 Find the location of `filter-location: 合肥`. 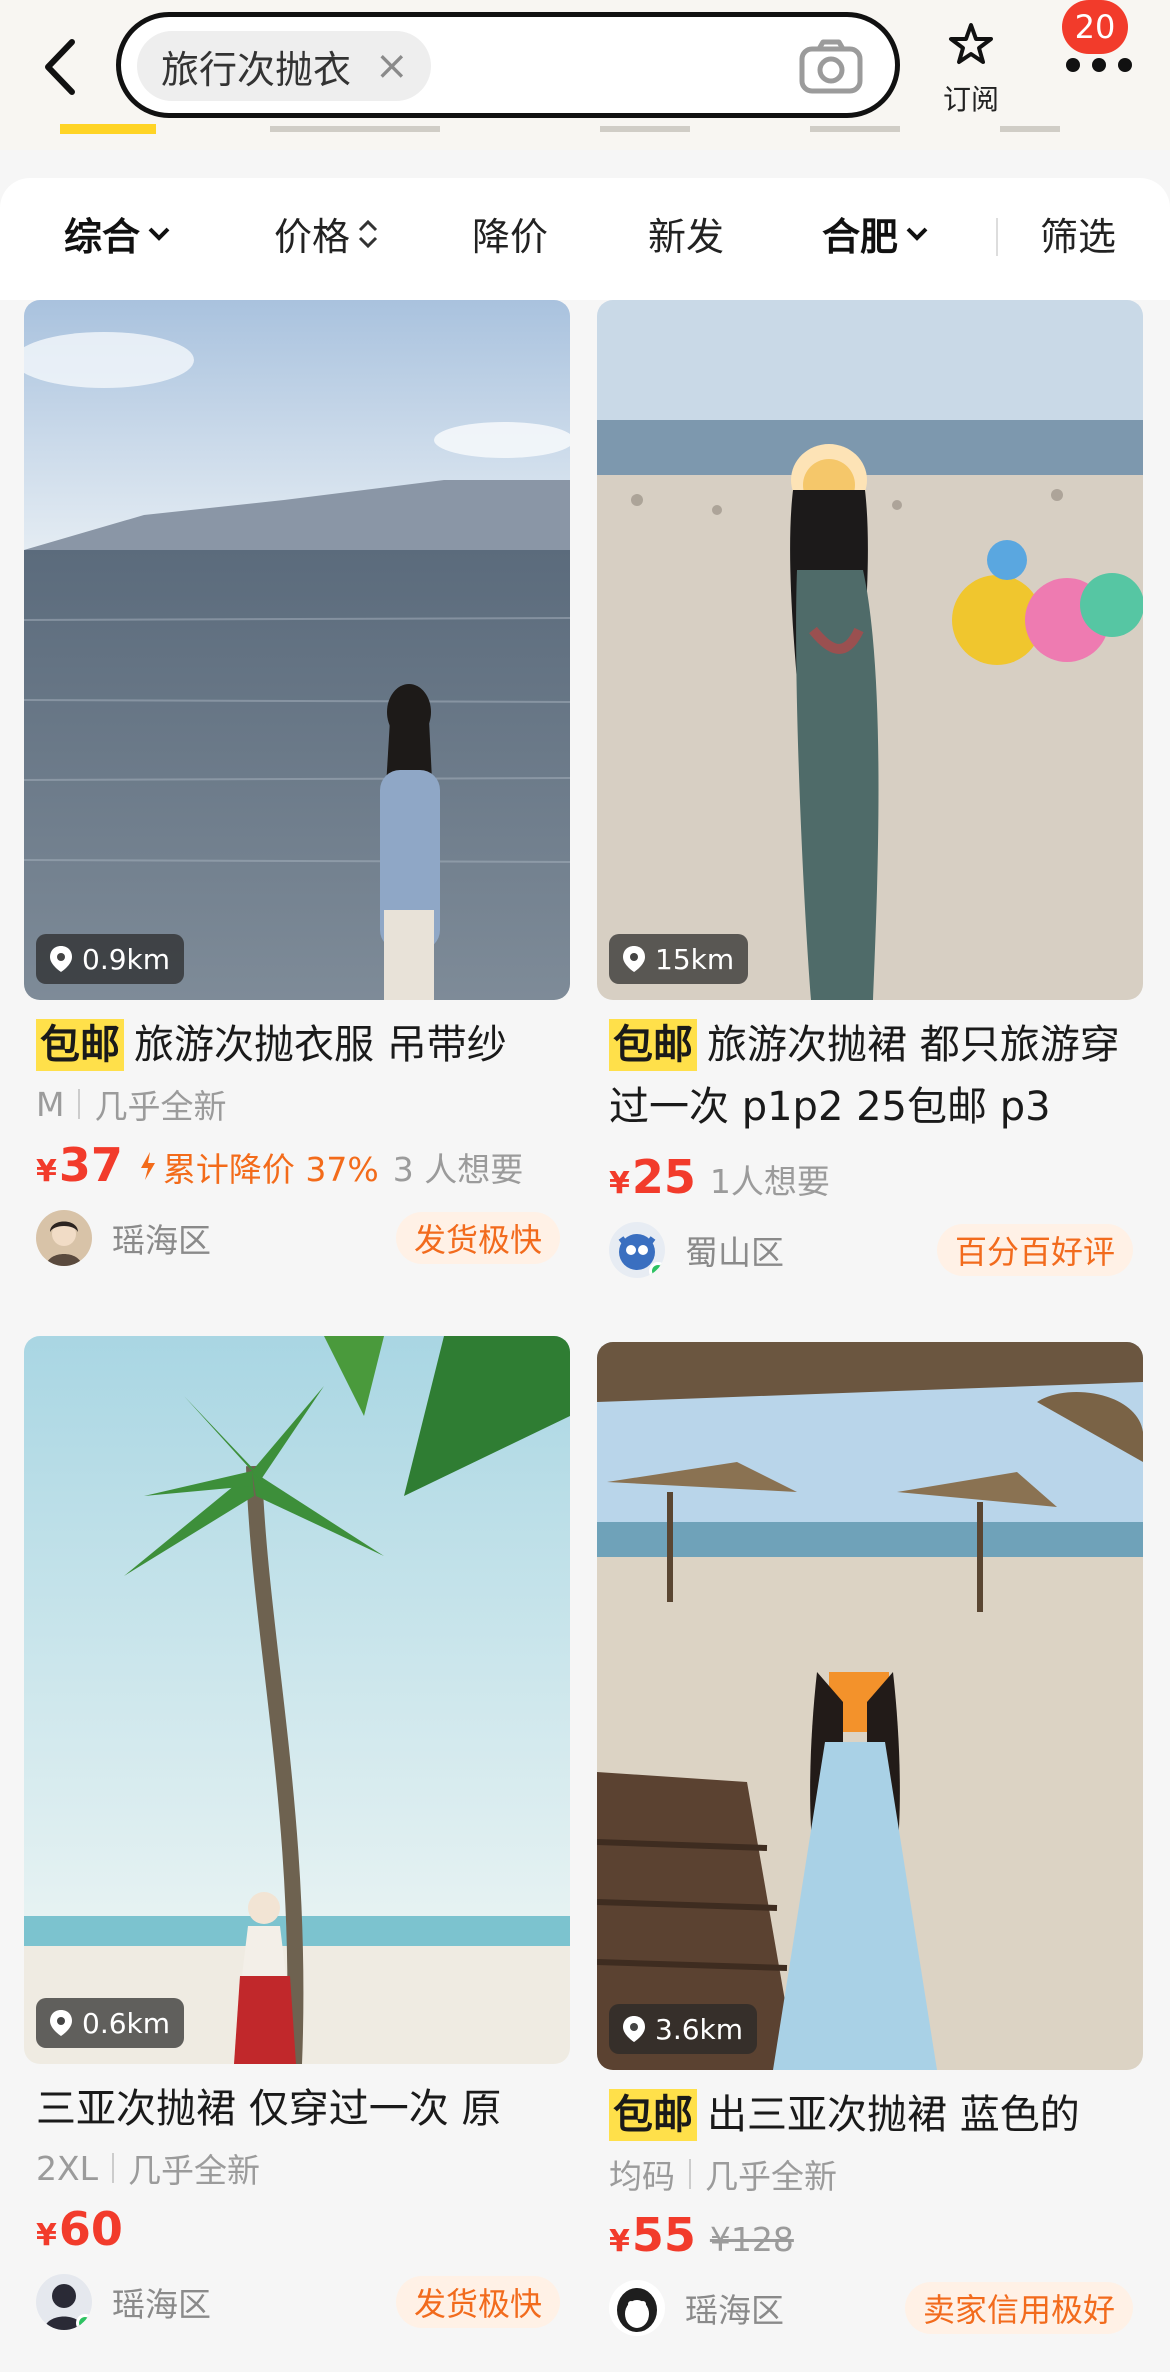

filter-location: 合肥 is located at coordinates (876, 233).